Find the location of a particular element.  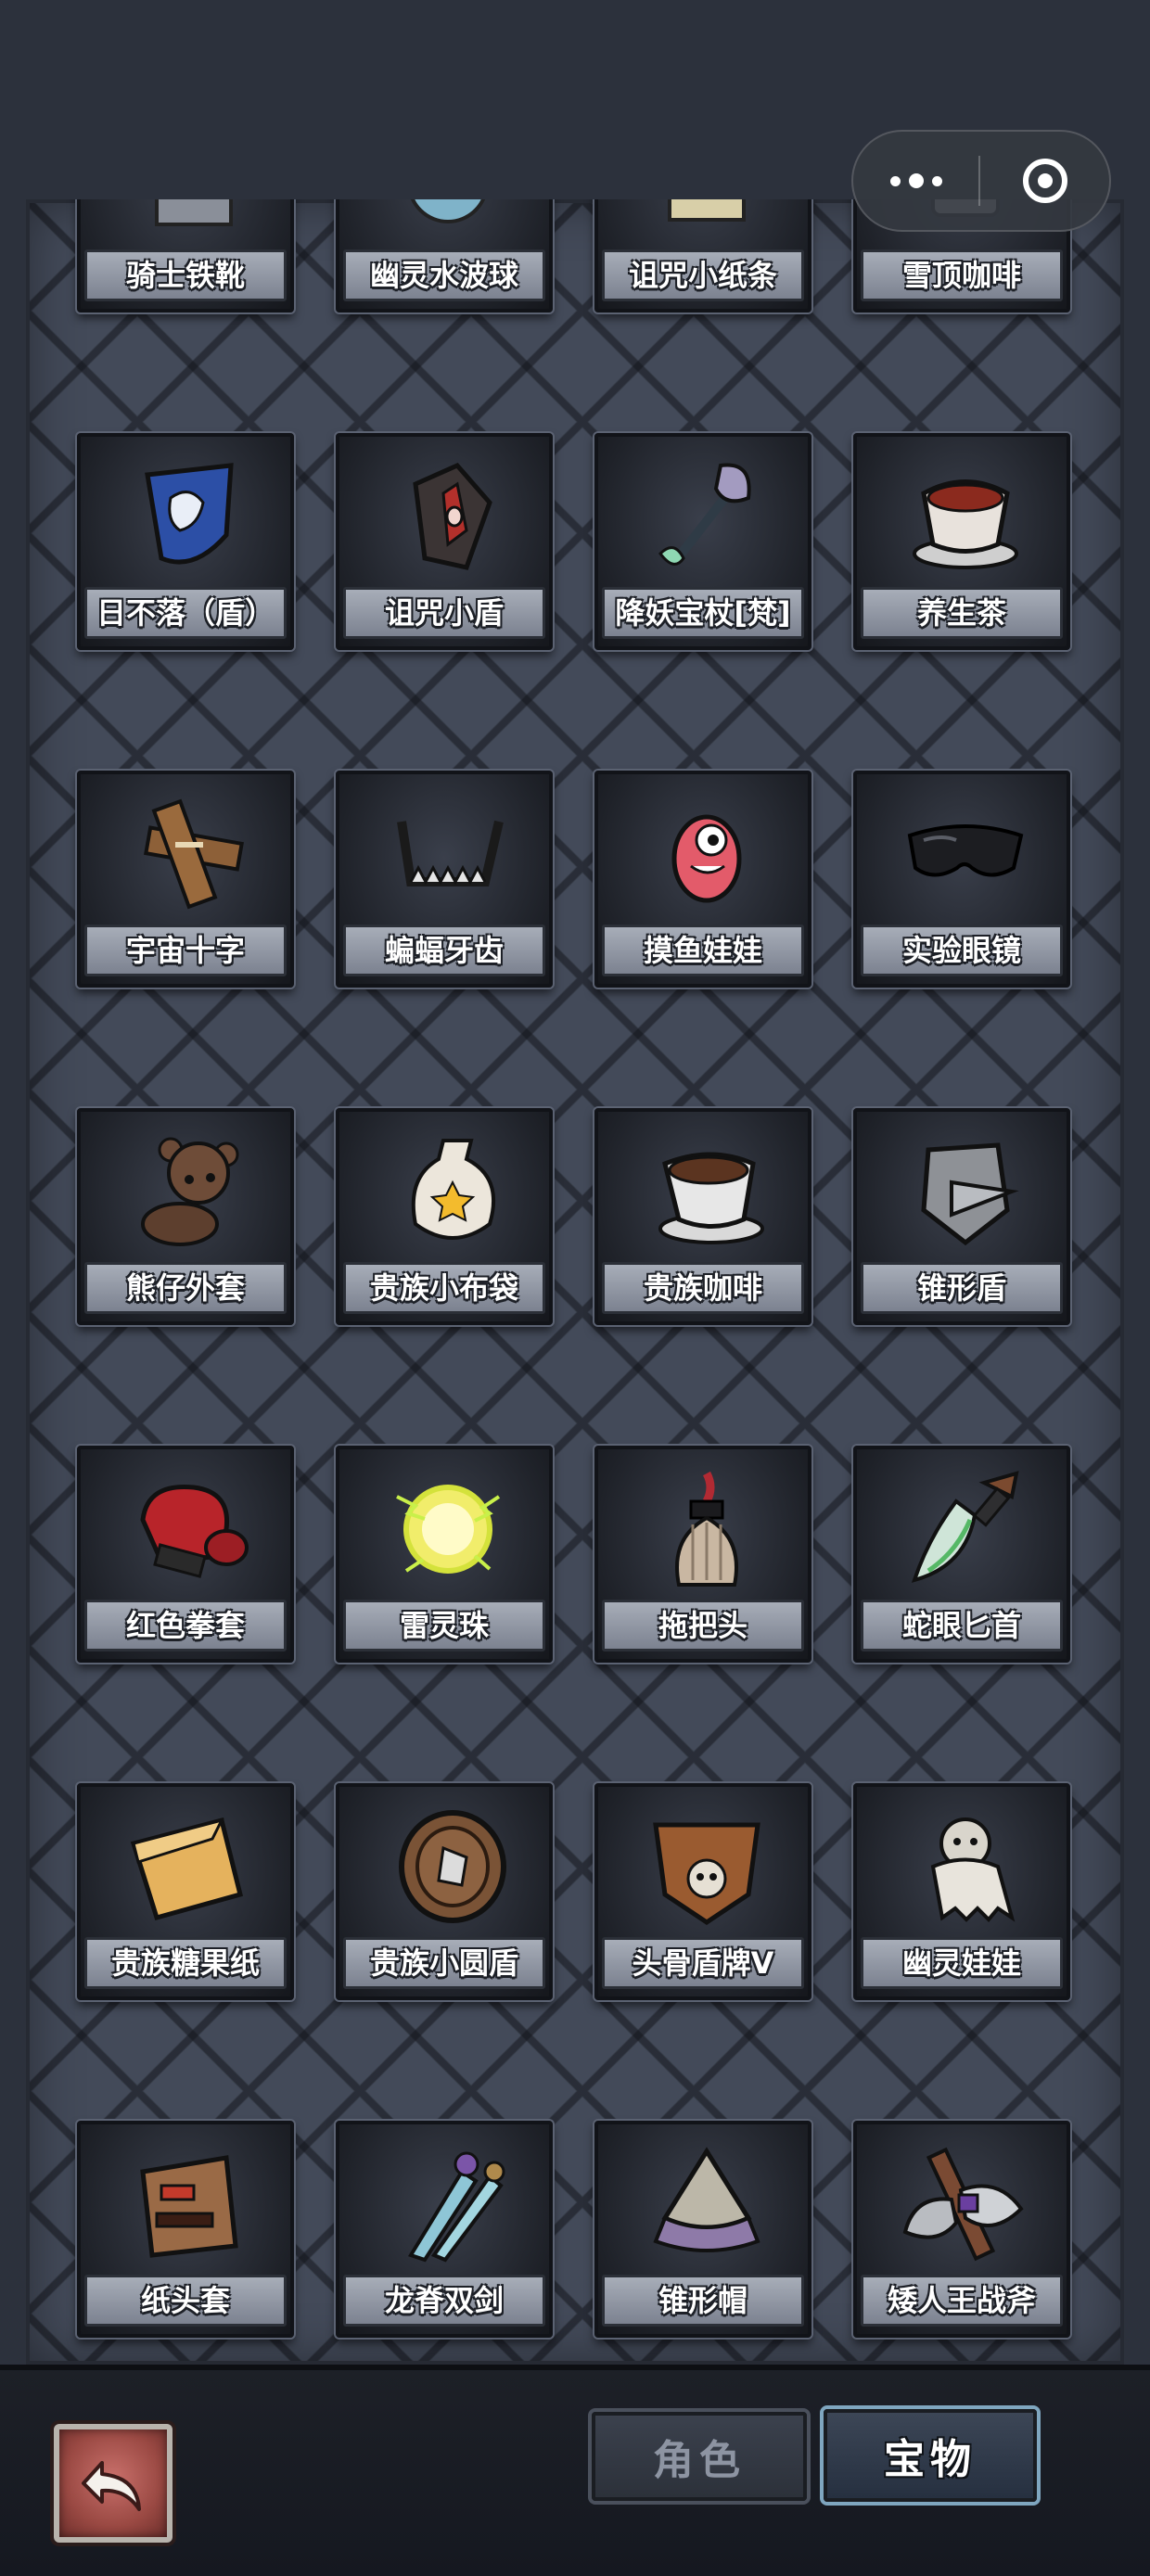

item-card-bear-coat: 熊仔外套 is located at coordinates (185, 1216).